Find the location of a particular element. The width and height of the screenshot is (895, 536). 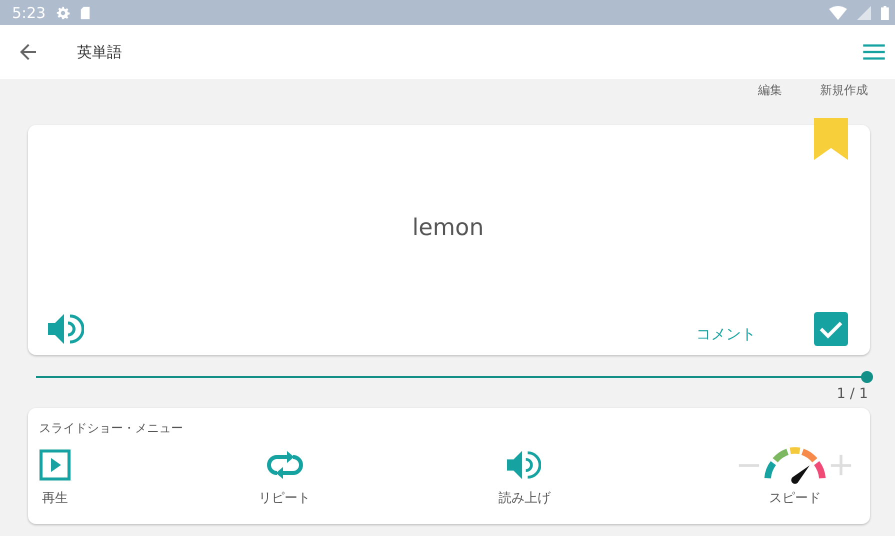

gear-icon is located at coordinates (63, 13).